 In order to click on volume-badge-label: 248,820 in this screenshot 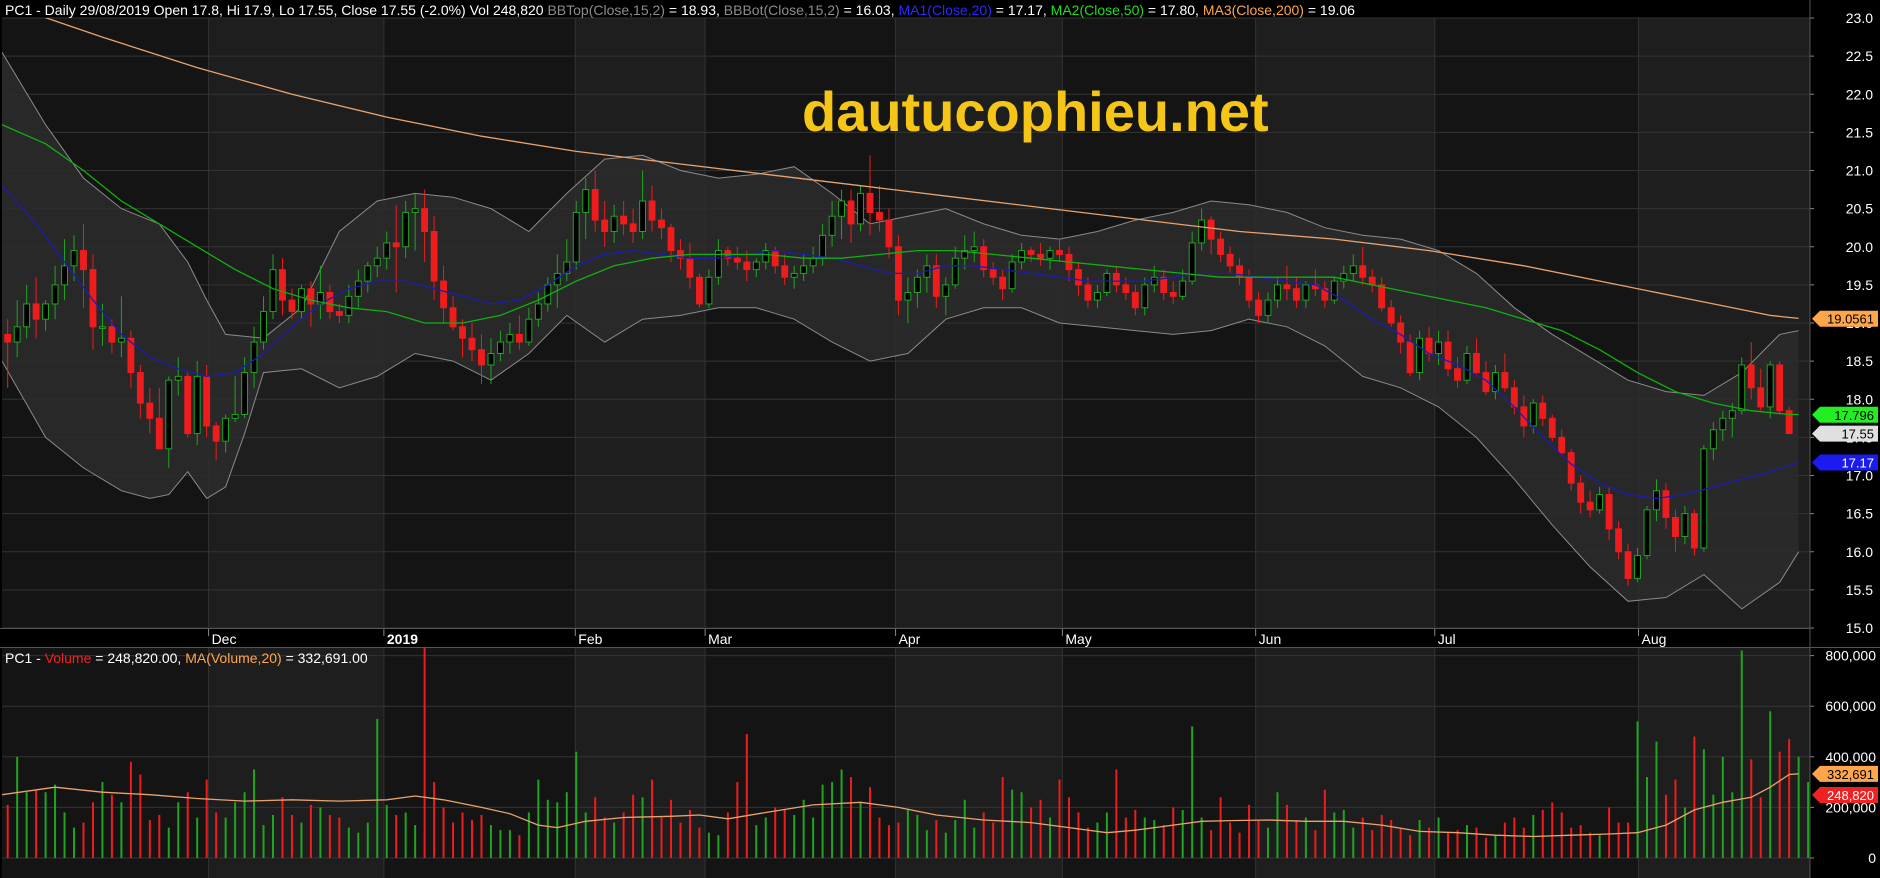, I will do `click(1850, 795)`.